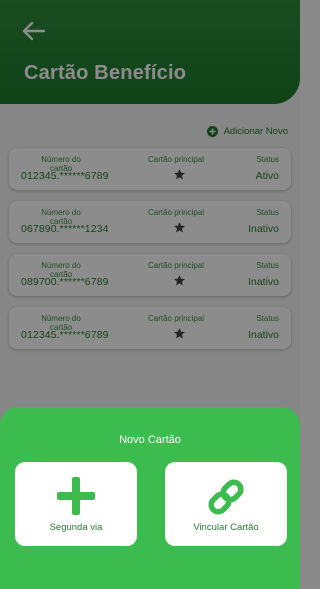  I want to click on link-card-label: Vincular Cartão, so click(226, 527).